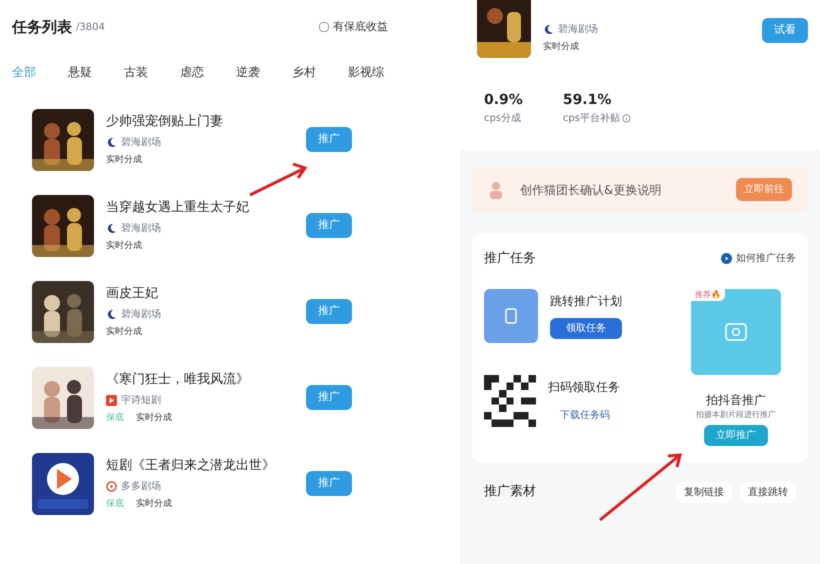 The height and width of the screenshot is (564, 830). What do you see at coordinates (496, 190) in the screenshot?
I see `person-icon` at bounding box center [496, 190].